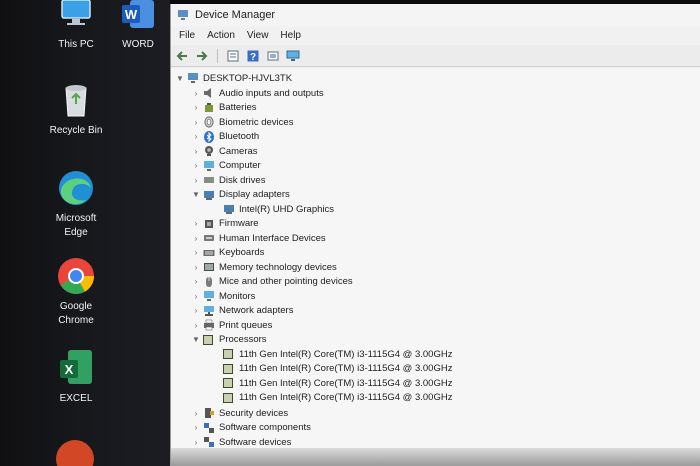  What do you see at coordinates (138, 44) in the screenshot?
I see `desktop-icon-label: WORD` at bounding box center [138, 44].